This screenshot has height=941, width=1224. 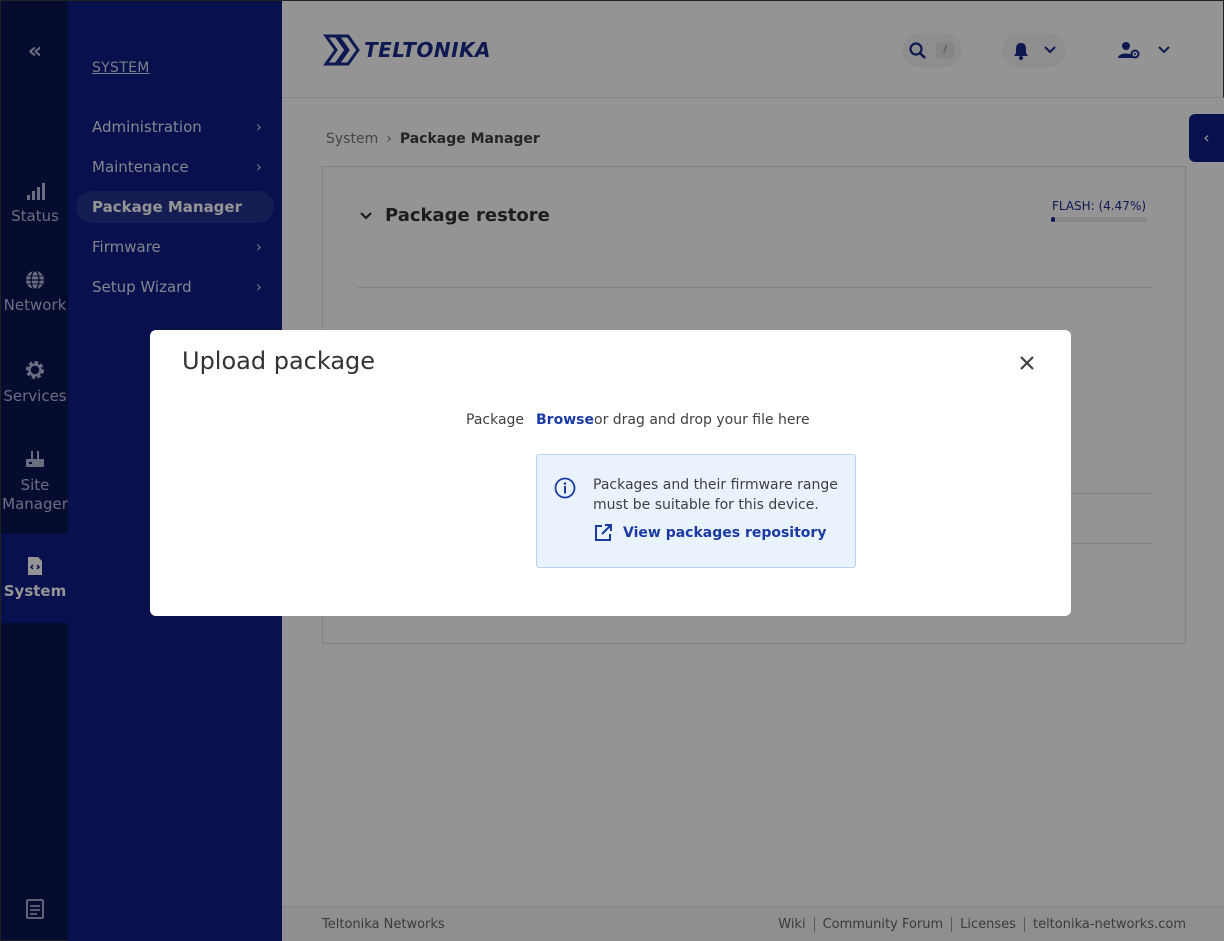 What do you see at coordinates (702, 420) in the screenshot?
I see `drop-zone-hint: or drag and drop your file here` at bounding box center [702, 420].